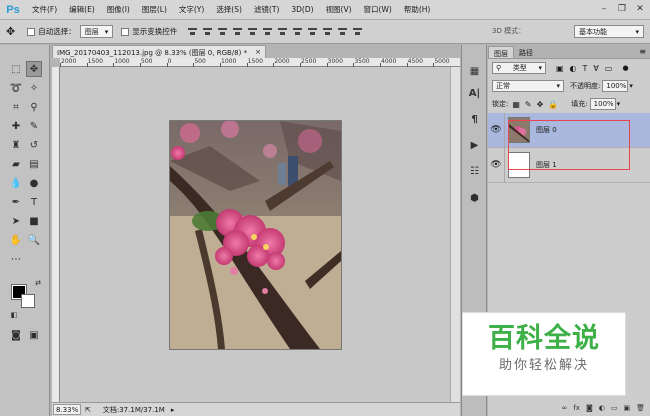 This screenshot has height=416, width=650. I want to click on lock-icons: ▦✎✥🔒, so click(537, 104).